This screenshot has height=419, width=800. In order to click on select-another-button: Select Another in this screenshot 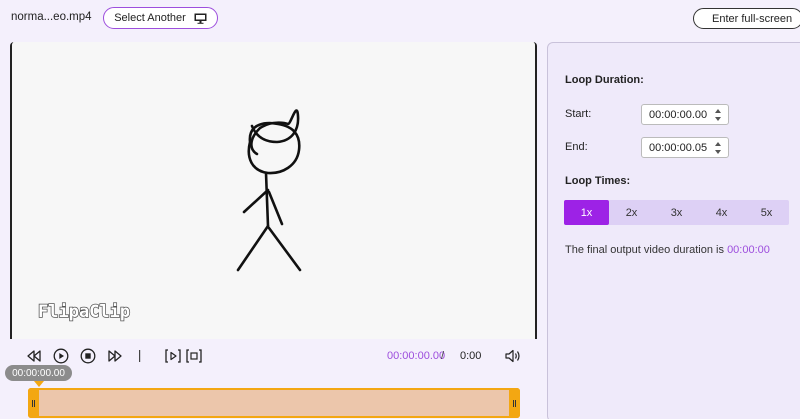, I will do `click(160, 18)`.